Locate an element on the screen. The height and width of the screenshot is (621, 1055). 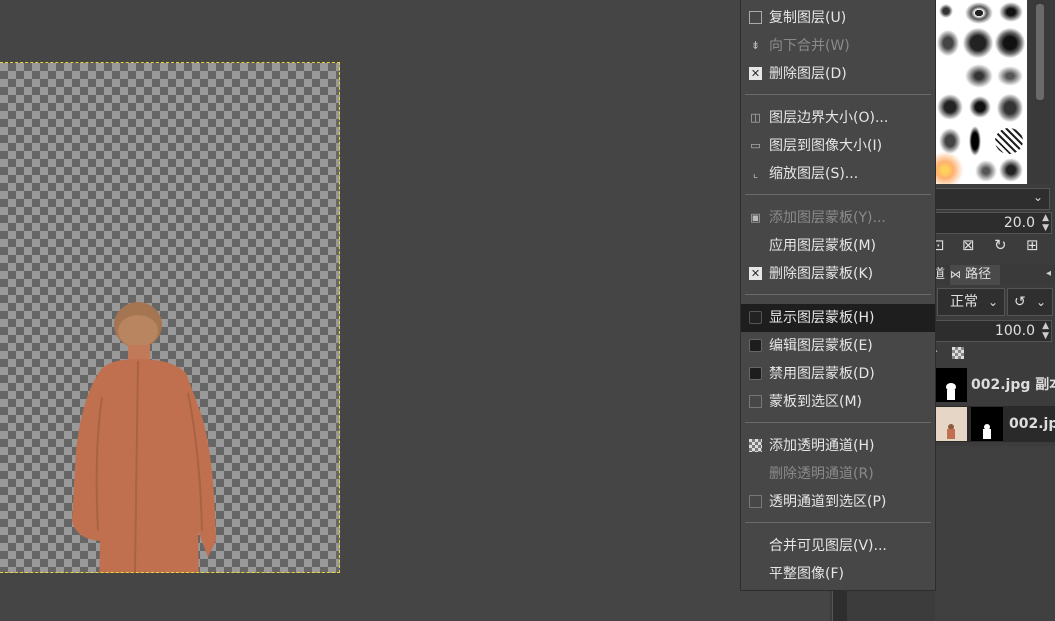
menu-item-alpha-to-selection: 透明通道到选区(P) is located at coordinates (838, 502).